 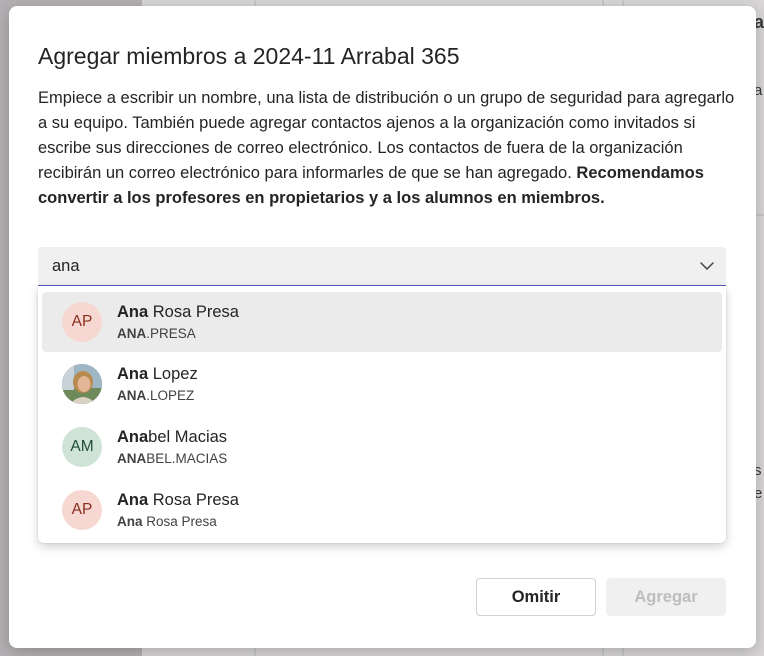 I want to click on add-button: Agregar, so click(x=666, y=597).